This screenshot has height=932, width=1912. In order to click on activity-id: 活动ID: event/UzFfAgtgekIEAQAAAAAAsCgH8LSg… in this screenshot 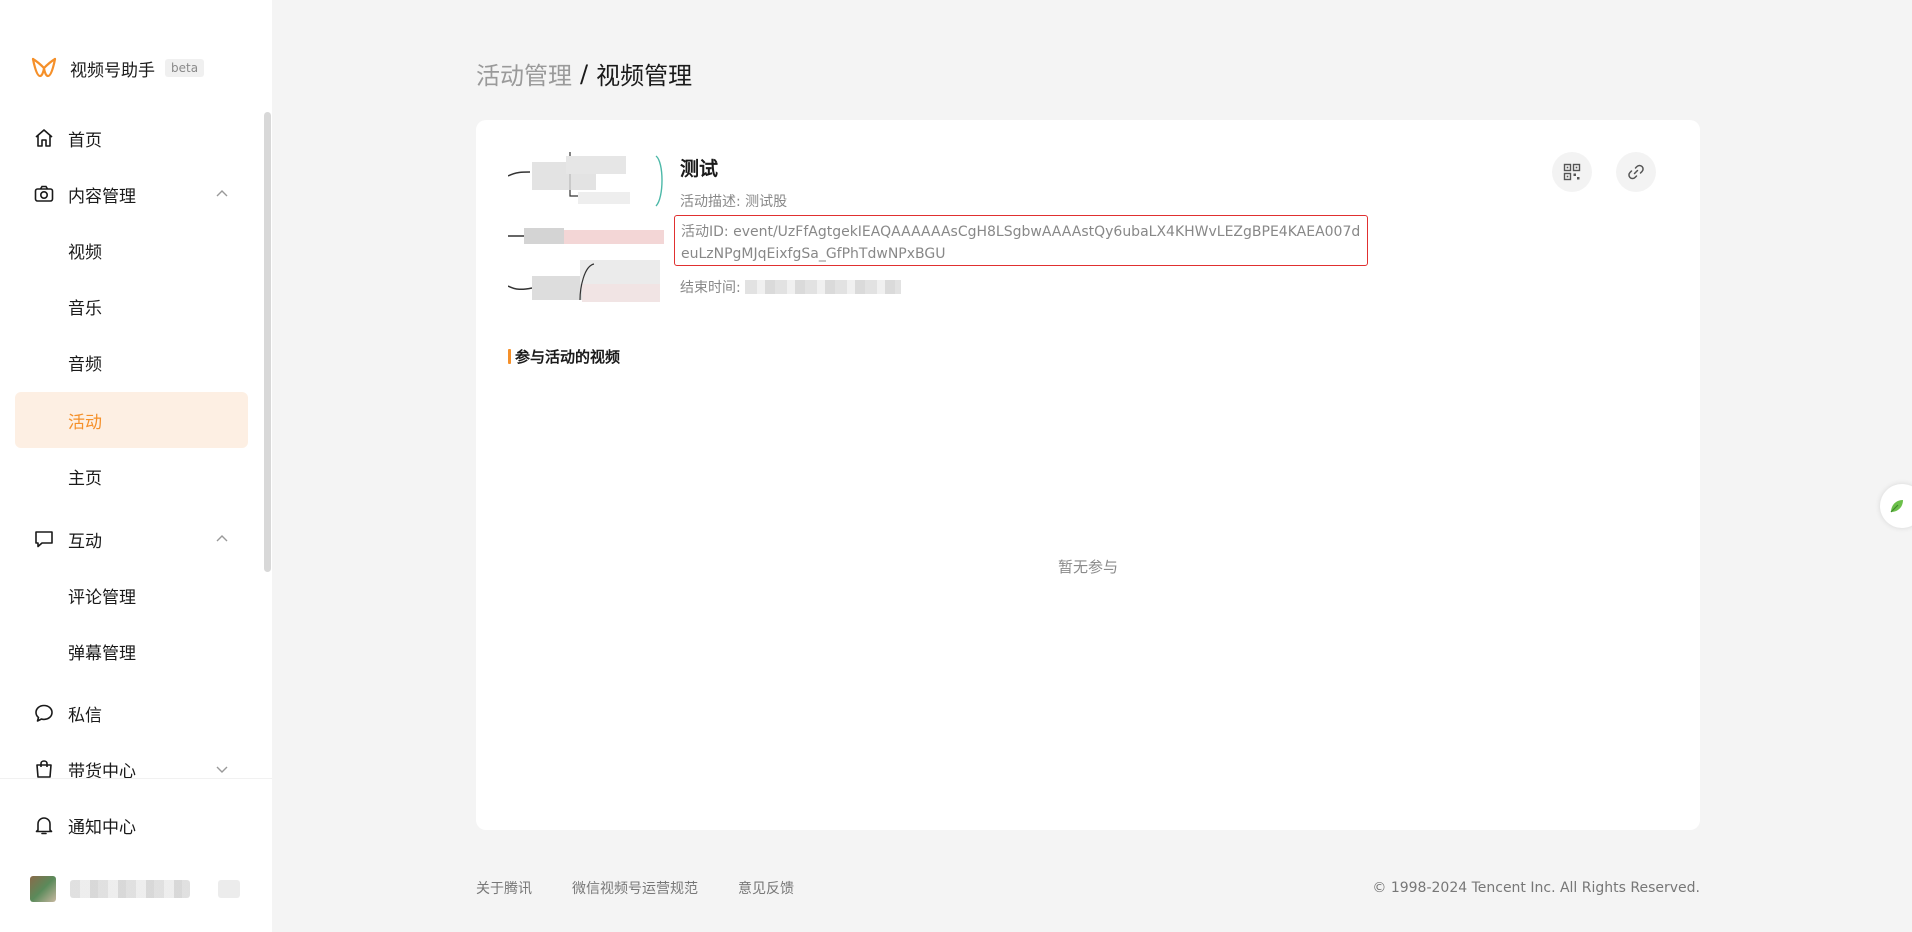, I will do `click(1021, 240)`.